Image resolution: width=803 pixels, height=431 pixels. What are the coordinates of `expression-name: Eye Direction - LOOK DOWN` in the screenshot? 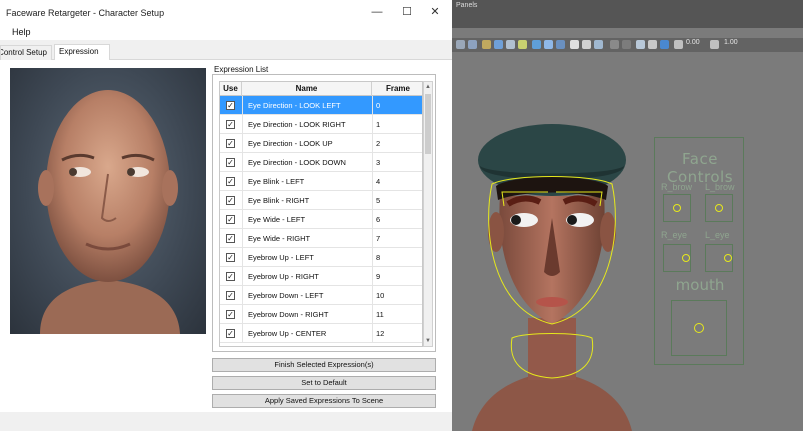 It's located at (297, 162).